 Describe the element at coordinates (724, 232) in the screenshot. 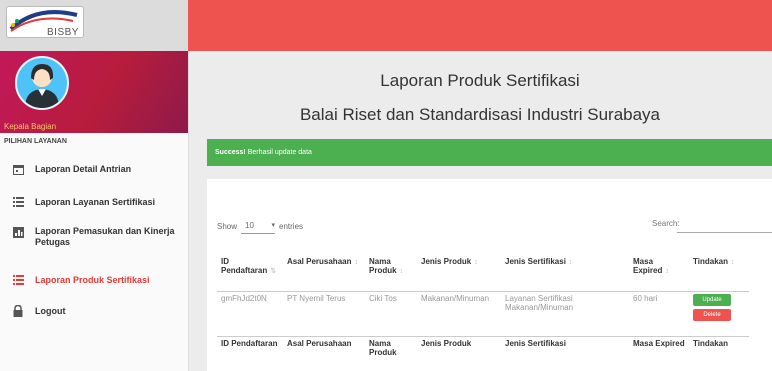

I see `search-input` at that location.